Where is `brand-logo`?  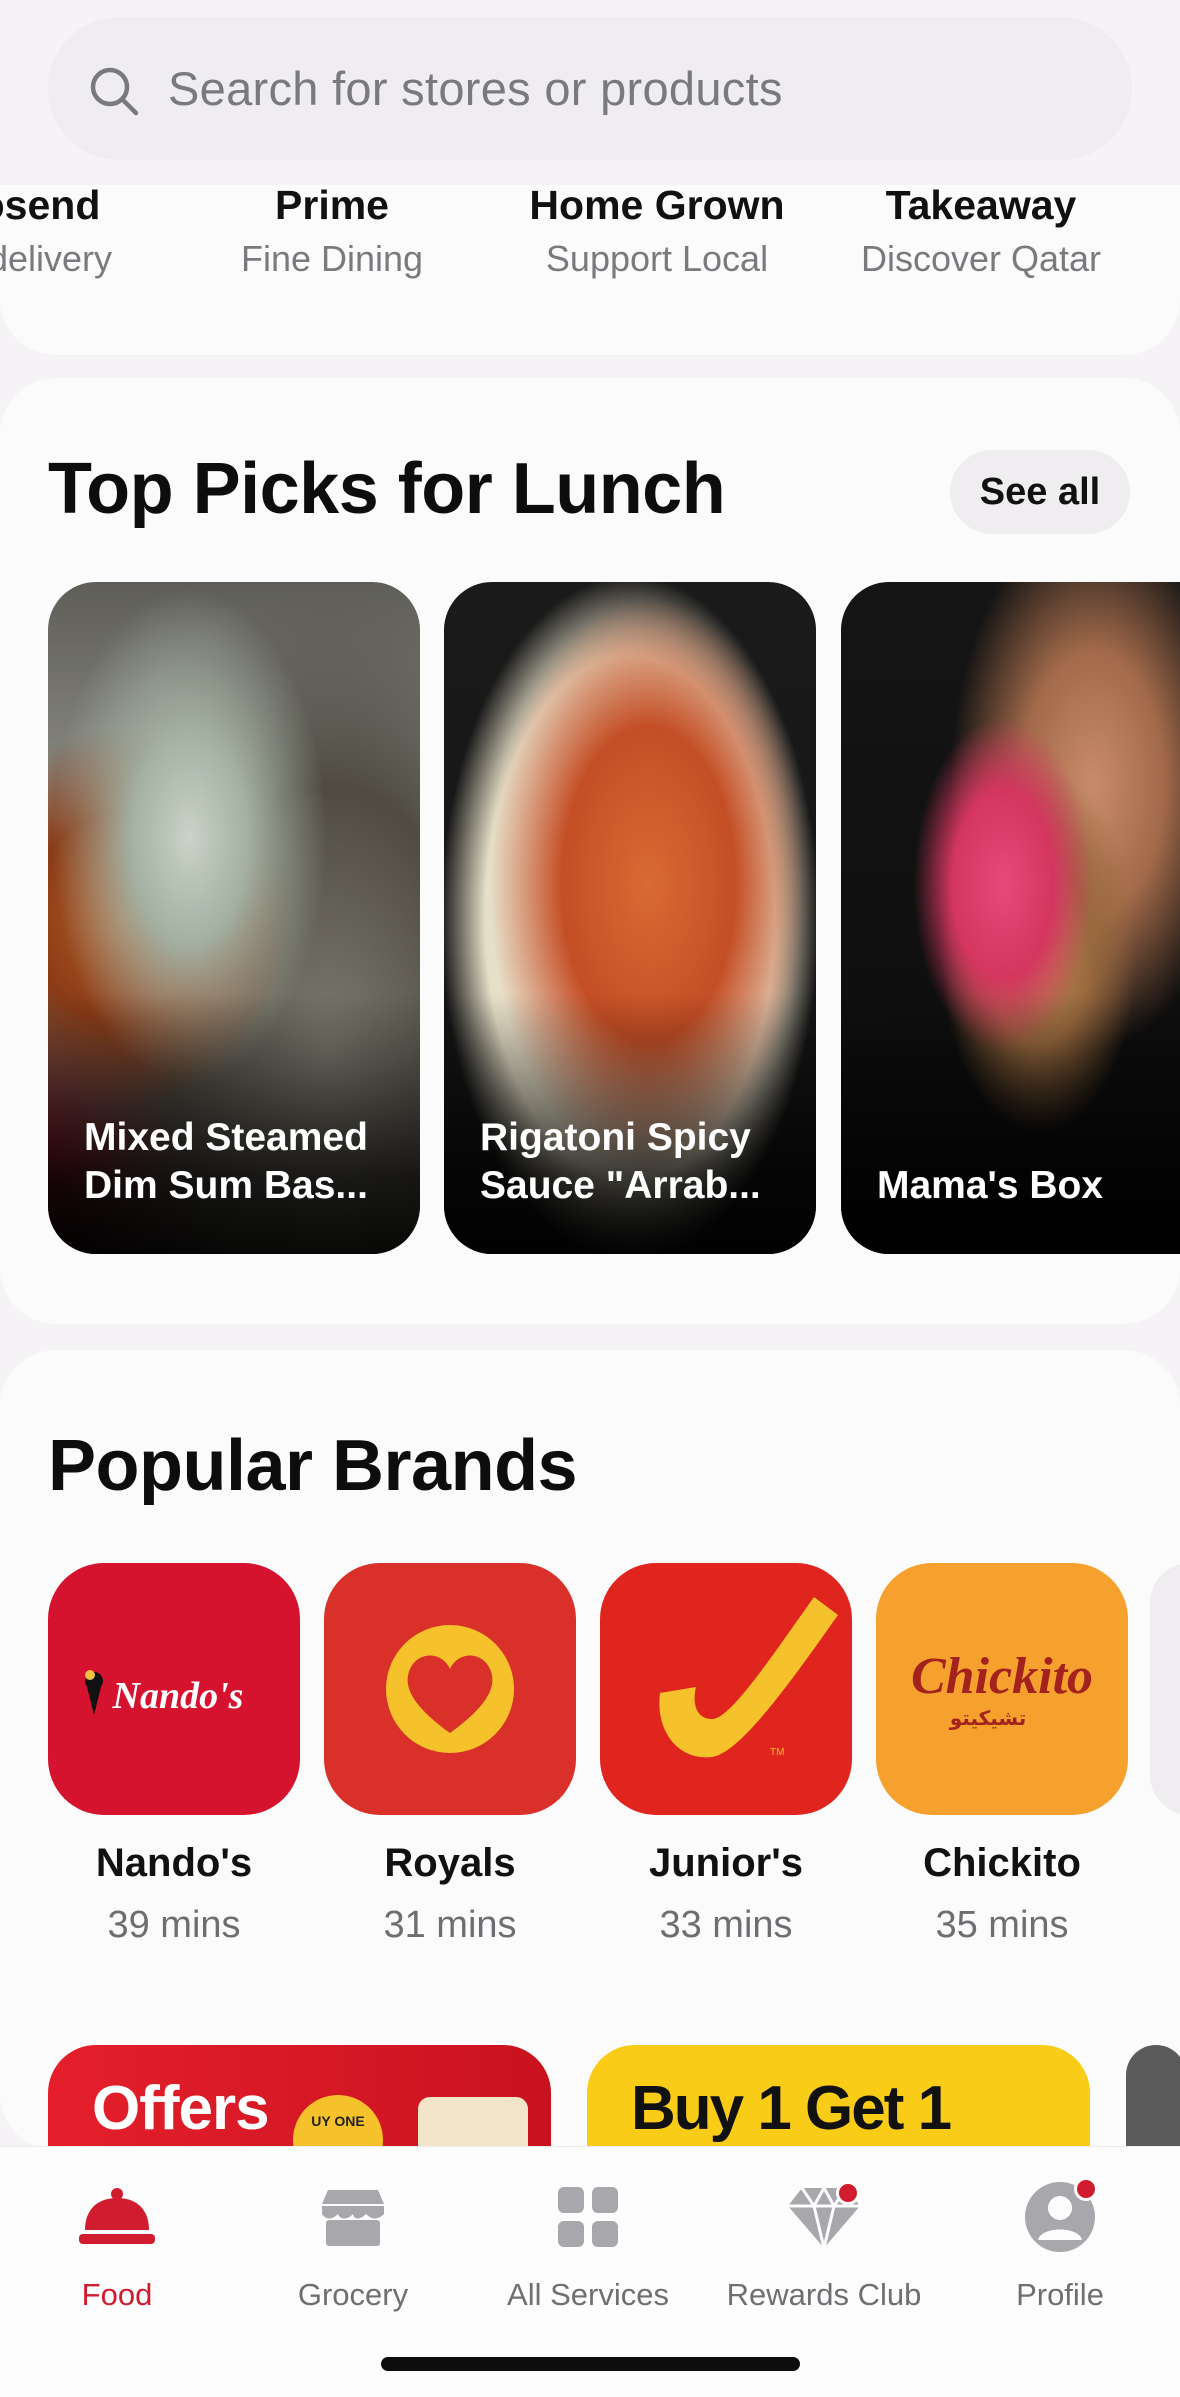
brand-logo is located at coordinates (450, 1689).